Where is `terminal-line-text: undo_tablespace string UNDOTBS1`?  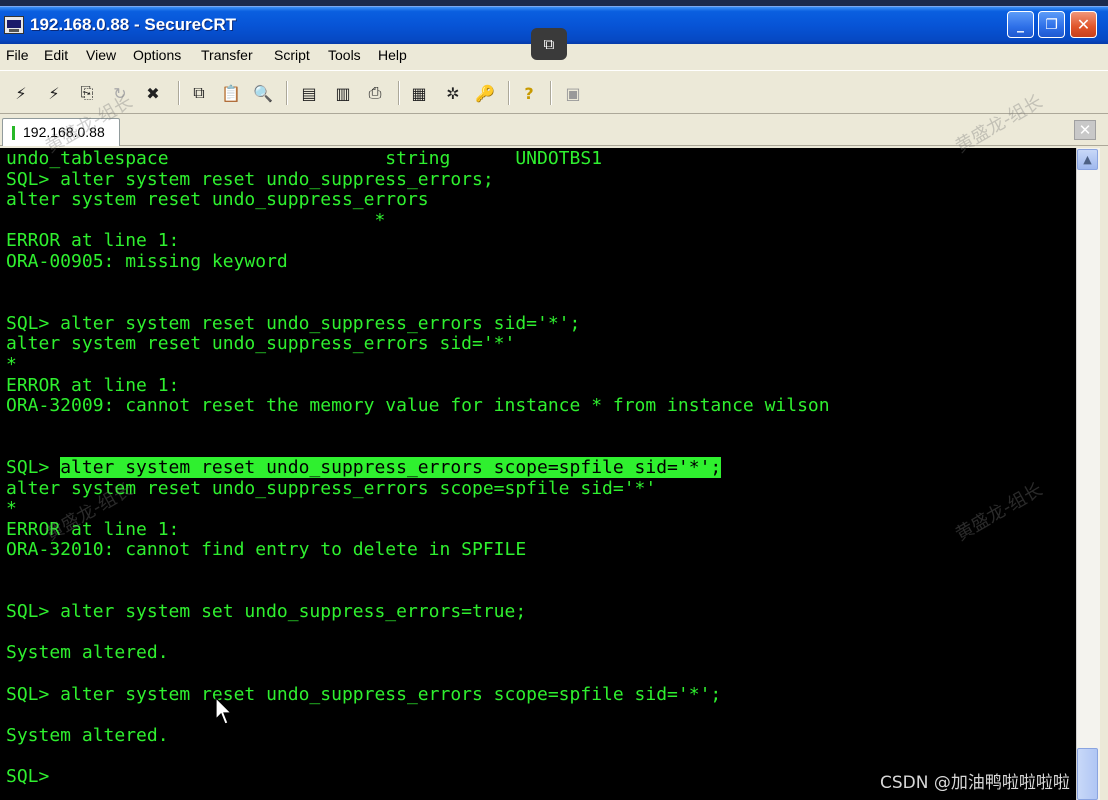
terminal-line-text: undo_tablespace string UNDOTBS1 is located at coordinates (304, 158).